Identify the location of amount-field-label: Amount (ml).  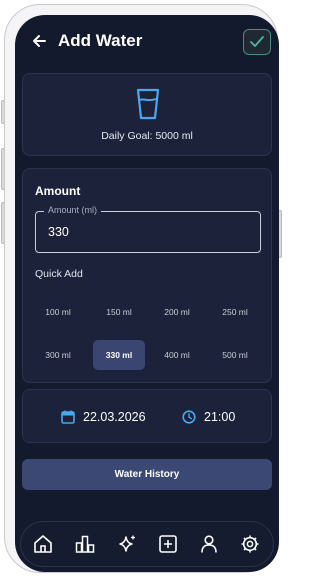
(73, 210).